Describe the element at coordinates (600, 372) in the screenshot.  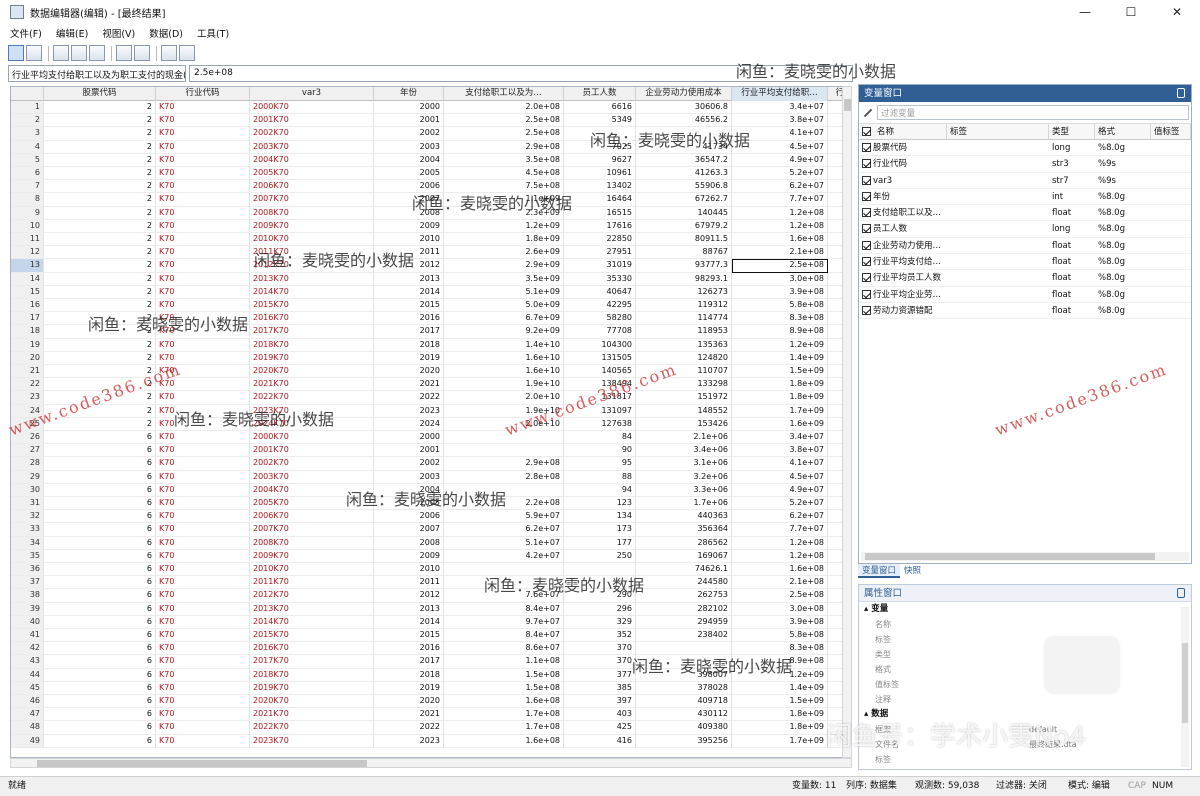
I see `grid-cell: 140565` at that location.